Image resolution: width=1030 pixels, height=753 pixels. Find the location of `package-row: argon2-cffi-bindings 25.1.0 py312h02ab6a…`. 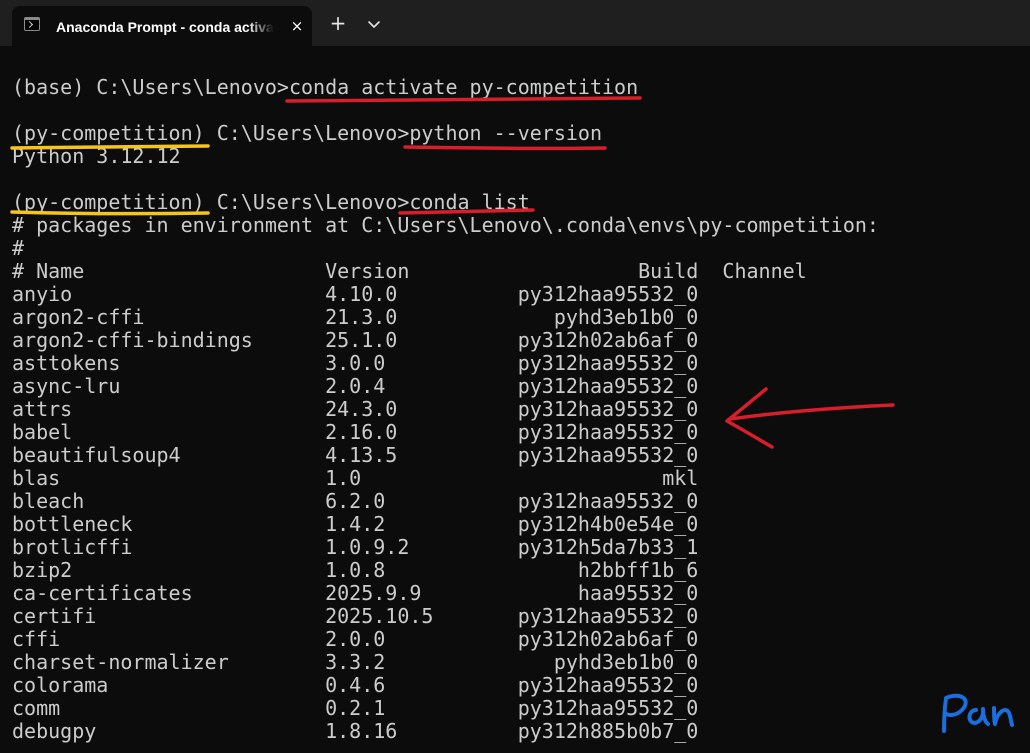

package-row: argon2-cffi-bindings 25.1.0 py312h02ab6a… is located at coordinates (355, 340).